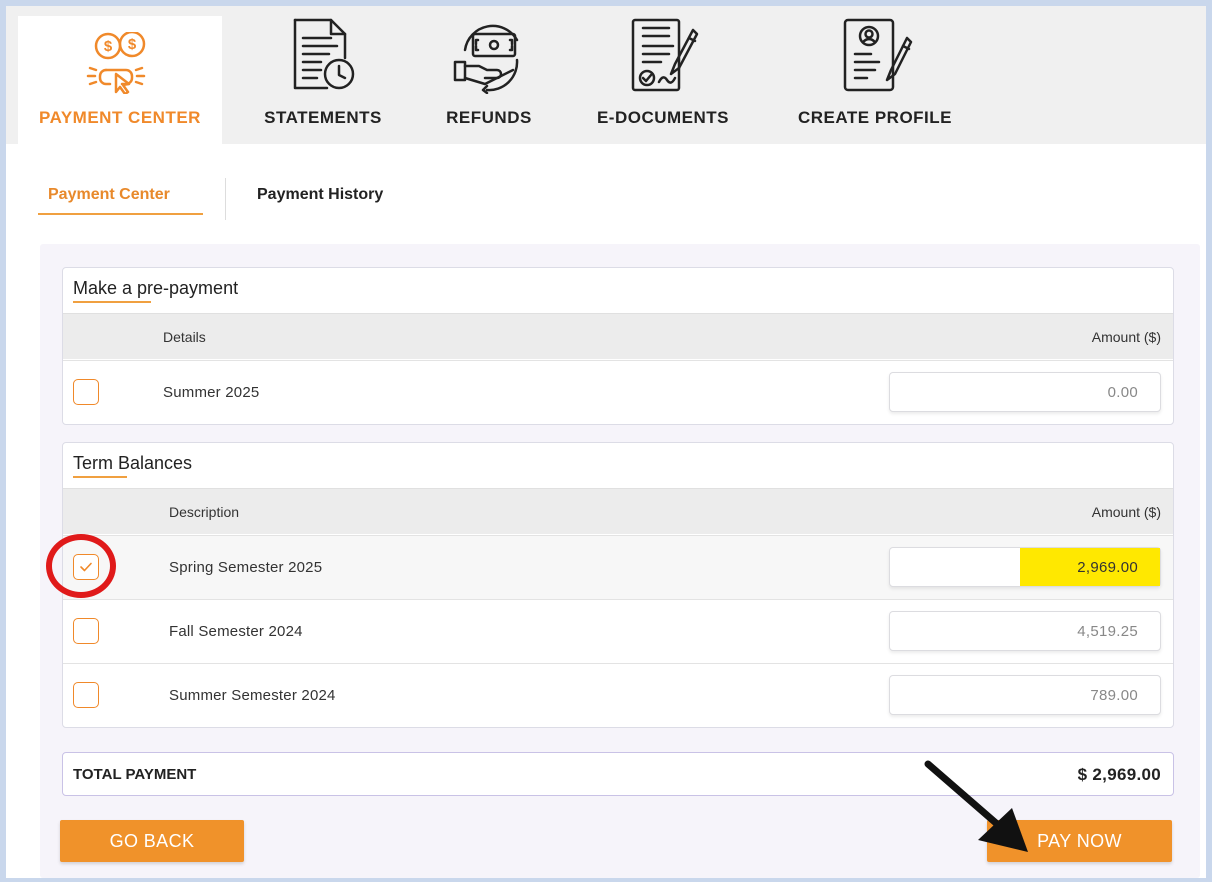 This screenshot has width=1212, height=882. I want to click on total-value: $ 2,969.00, so click(1119, 774).